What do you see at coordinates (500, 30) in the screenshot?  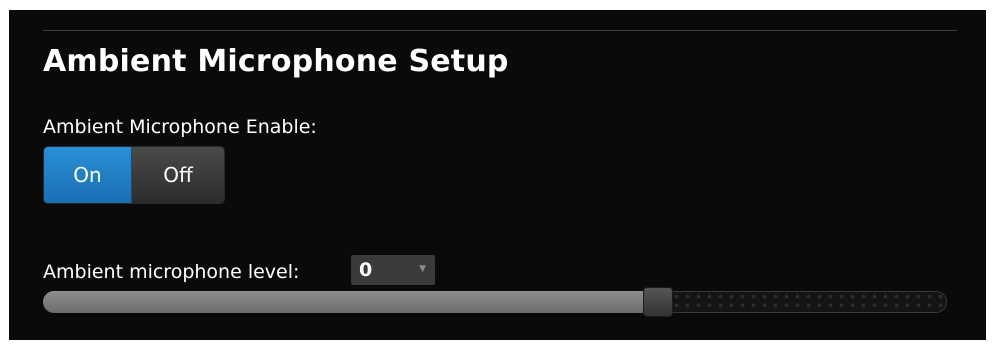 I see `section-divider` at bounding box center [500, 30].